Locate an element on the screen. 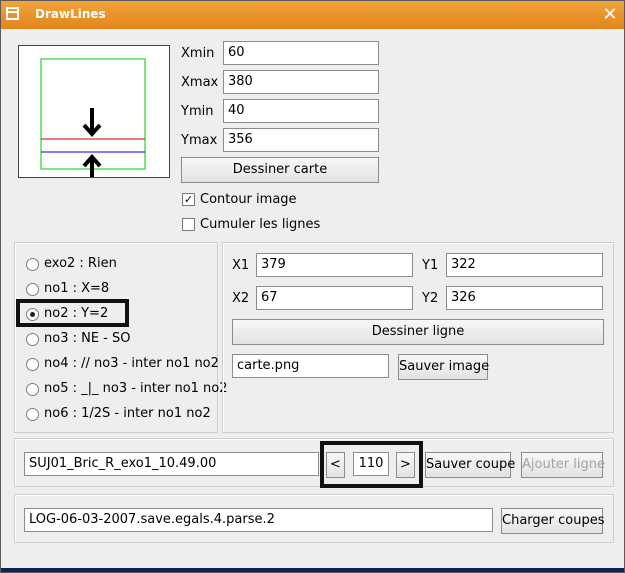  up-arrow-icon is located at coordinates (92, 170).